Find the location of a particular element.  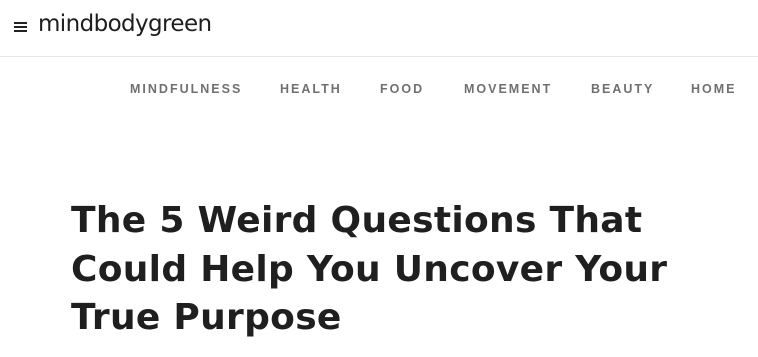

menu-button is located at coordinates (21, 27).